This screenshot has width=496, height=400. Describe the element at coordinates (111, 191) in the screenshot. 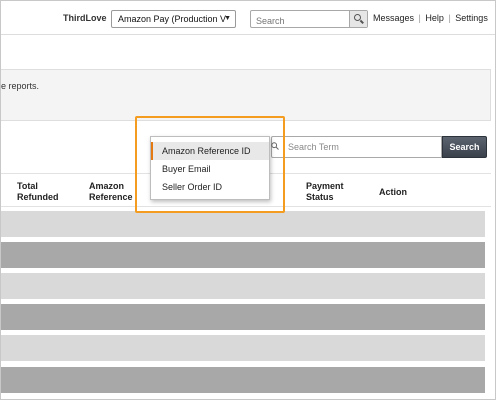

I see `column-amazon-reference: Amazon Reference` at that location.